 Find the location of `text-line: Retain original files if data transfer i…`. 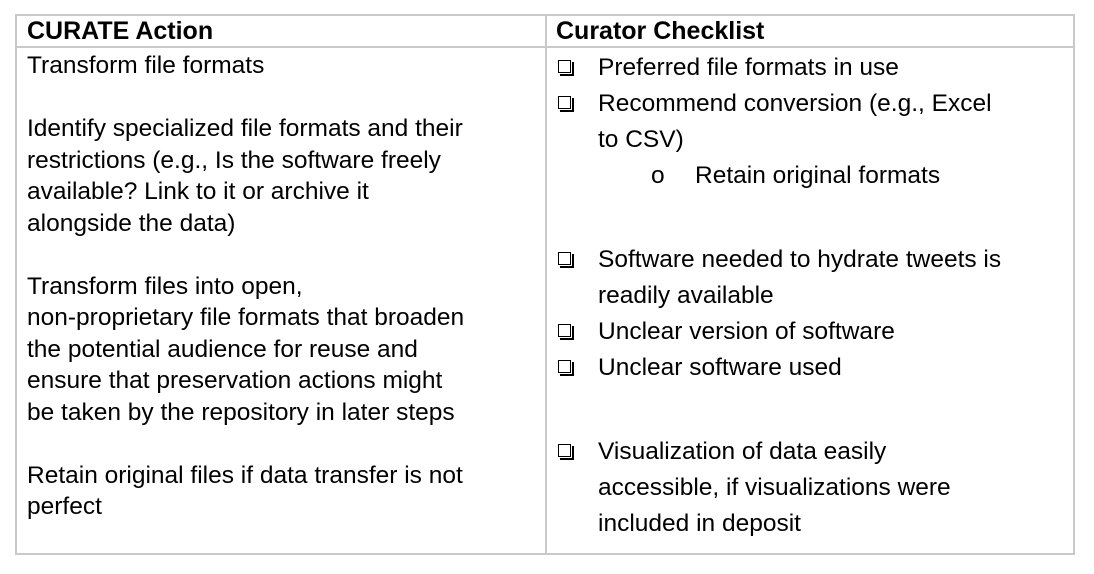

text-line: Retain original files if data transfer i… is located at coordinates (245, 475).